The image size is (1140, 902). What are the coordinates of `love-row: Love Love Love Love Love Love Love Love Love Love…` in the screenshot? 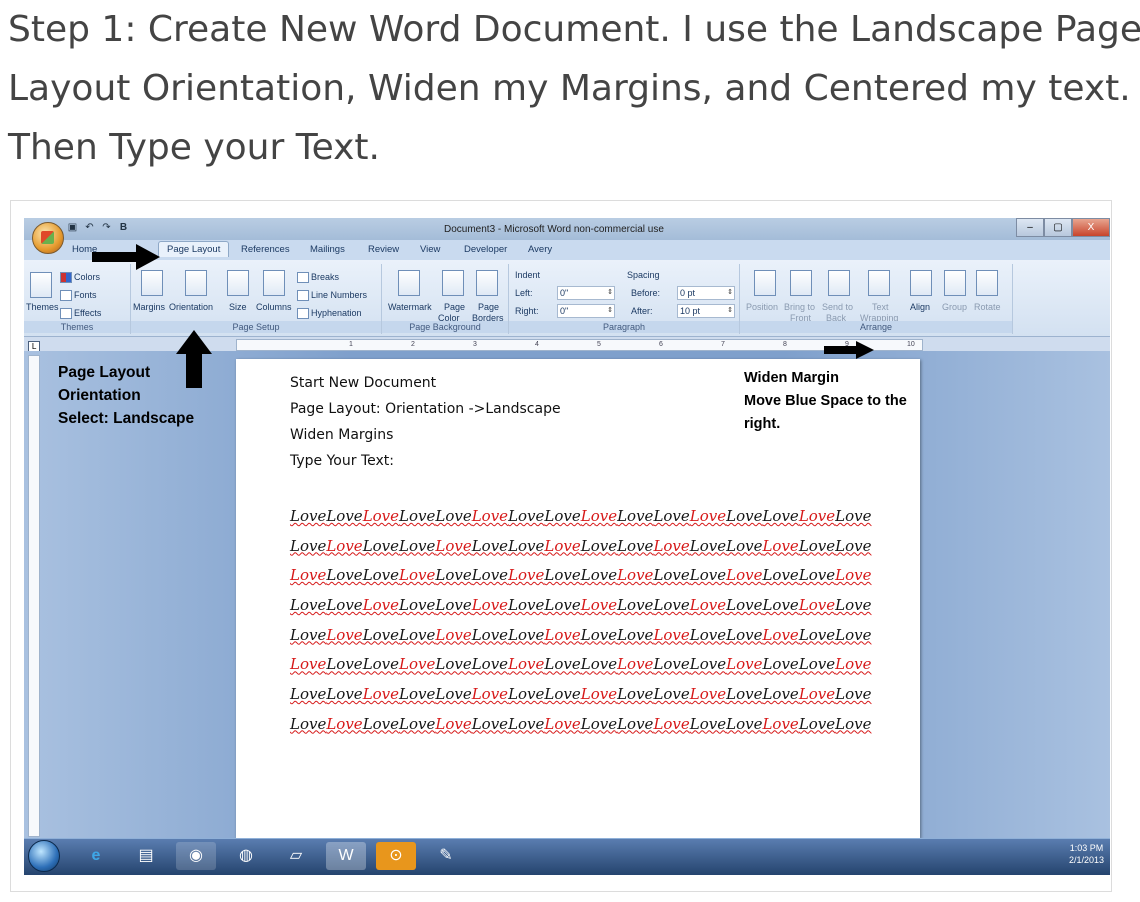 It's located at (581, 724).